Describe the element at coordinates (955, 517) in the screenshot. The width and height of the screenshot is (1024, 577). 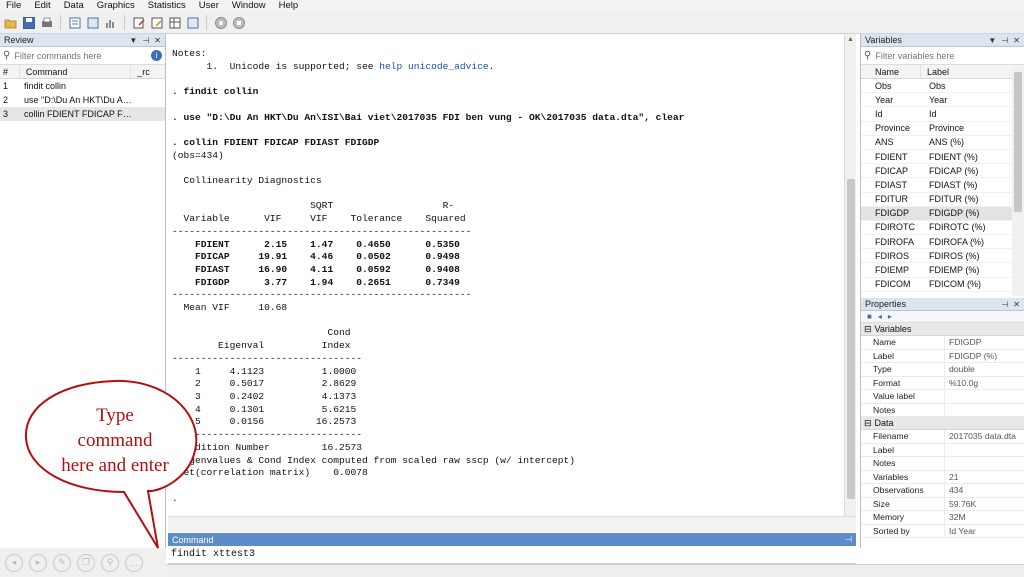
I see `property-value: 32M` at that location.